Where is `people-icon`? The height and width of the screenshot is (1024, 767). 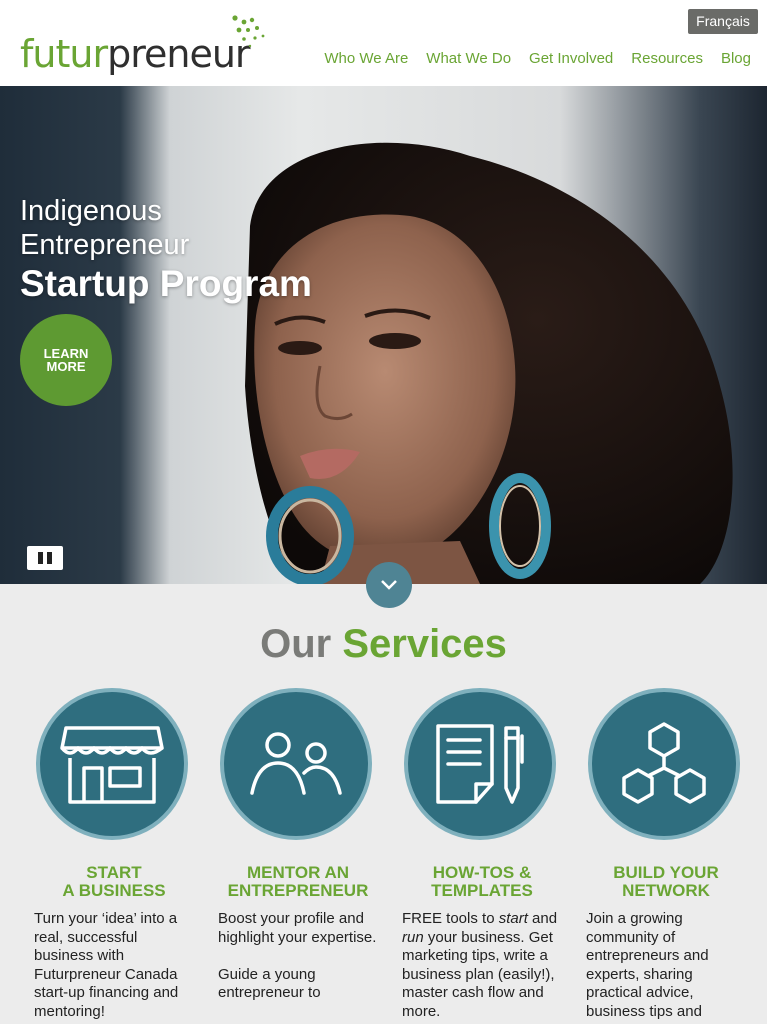
people-icon is located at coordinates (296, 763).